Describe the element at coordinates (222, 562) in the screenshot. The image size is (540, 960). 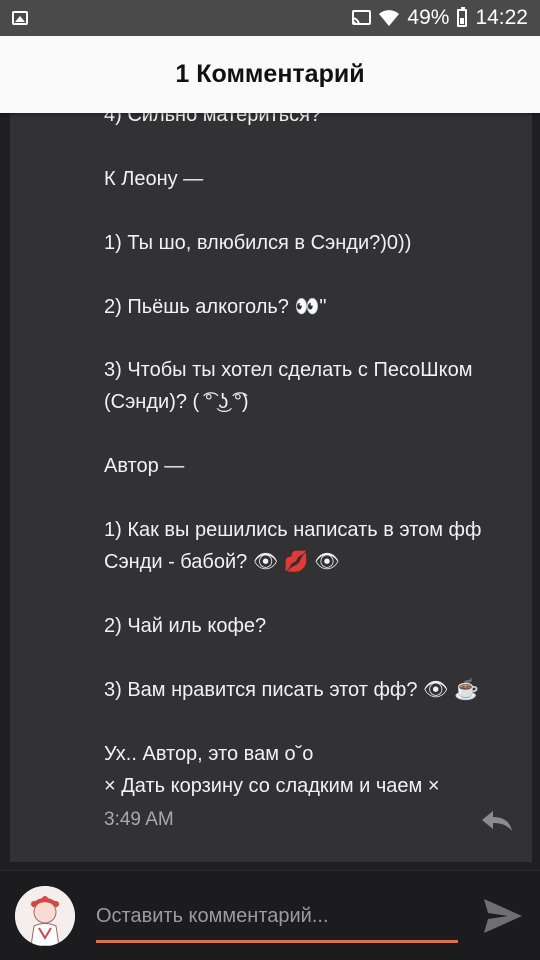
I see `comment-line: Сэнди - бабой? 👁 💋 👁` at that location.